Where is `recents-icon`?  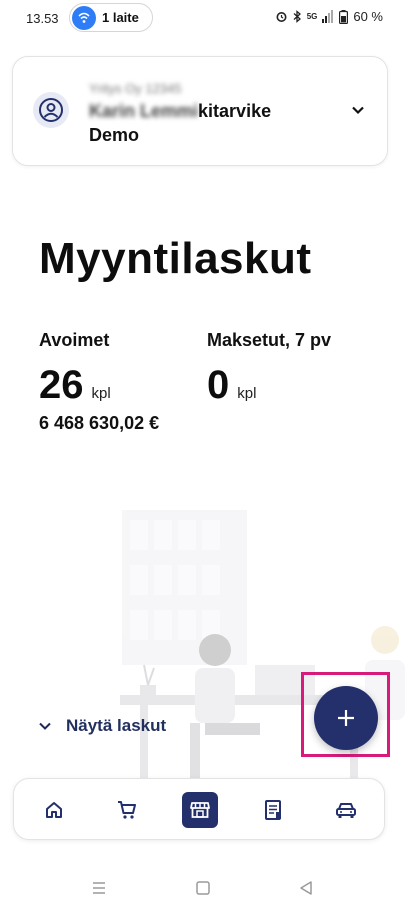 recents-icon is located at coordinates (99, 888).